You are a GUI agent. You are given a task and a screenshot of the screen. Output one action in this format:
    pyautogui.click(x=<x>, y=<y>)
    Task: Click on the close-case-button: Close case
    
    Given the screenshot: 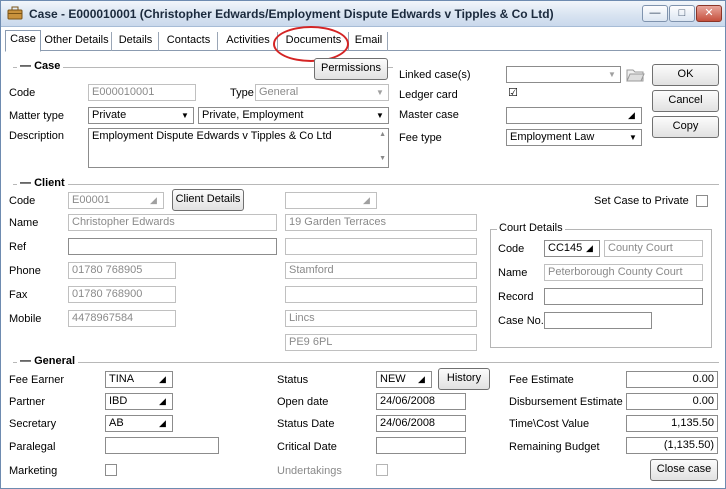 What is the action you would take?
    pyautogui.click(x=684, y=470)
    